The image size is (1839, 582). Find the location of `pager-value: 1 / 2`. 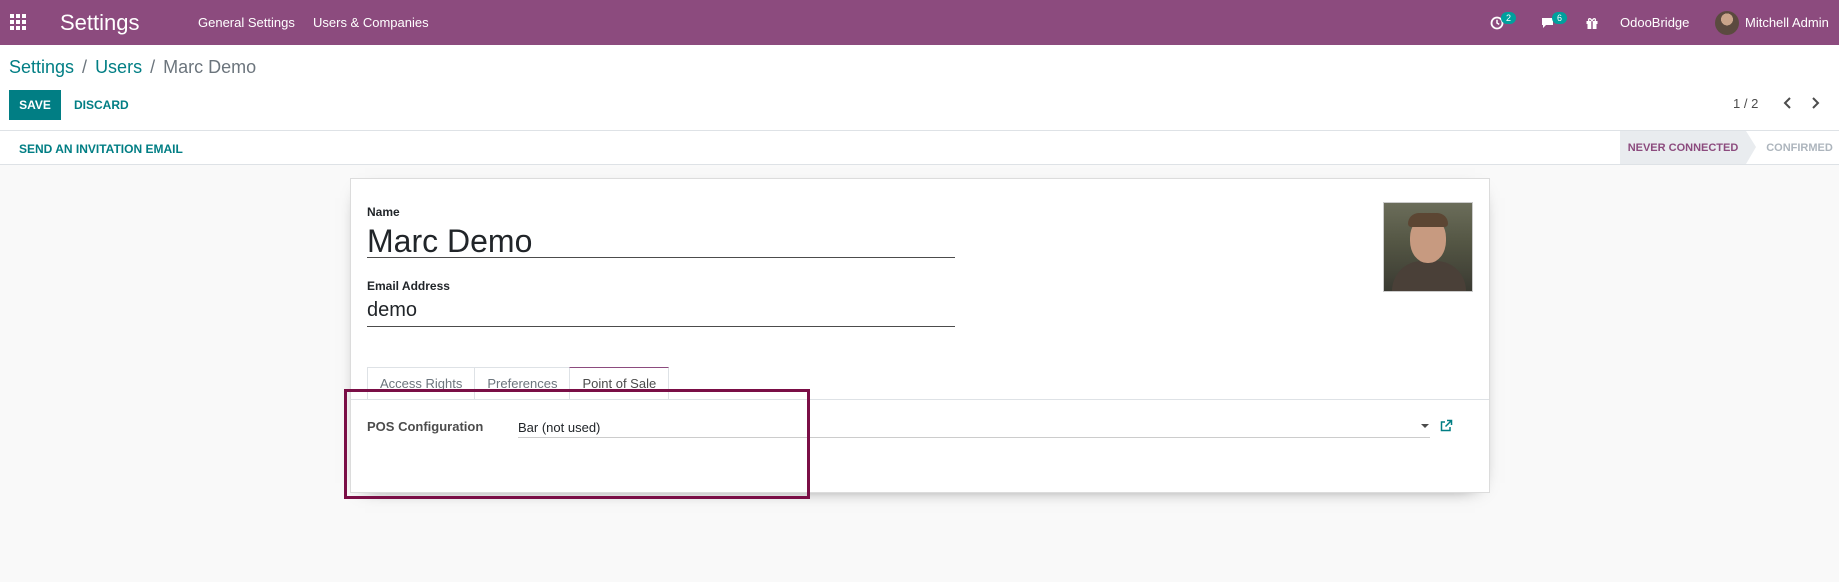

pager-value: 1 / 2 is located at coordinates (1745, 103).